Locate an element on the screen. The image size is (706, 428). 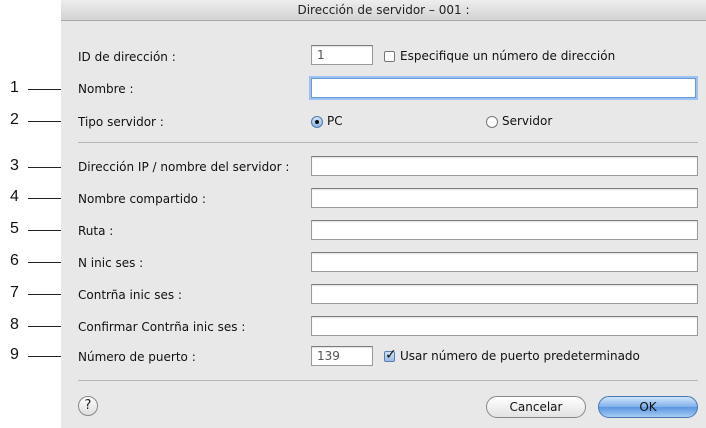
footer-divider is located at coordinates (388, 380).